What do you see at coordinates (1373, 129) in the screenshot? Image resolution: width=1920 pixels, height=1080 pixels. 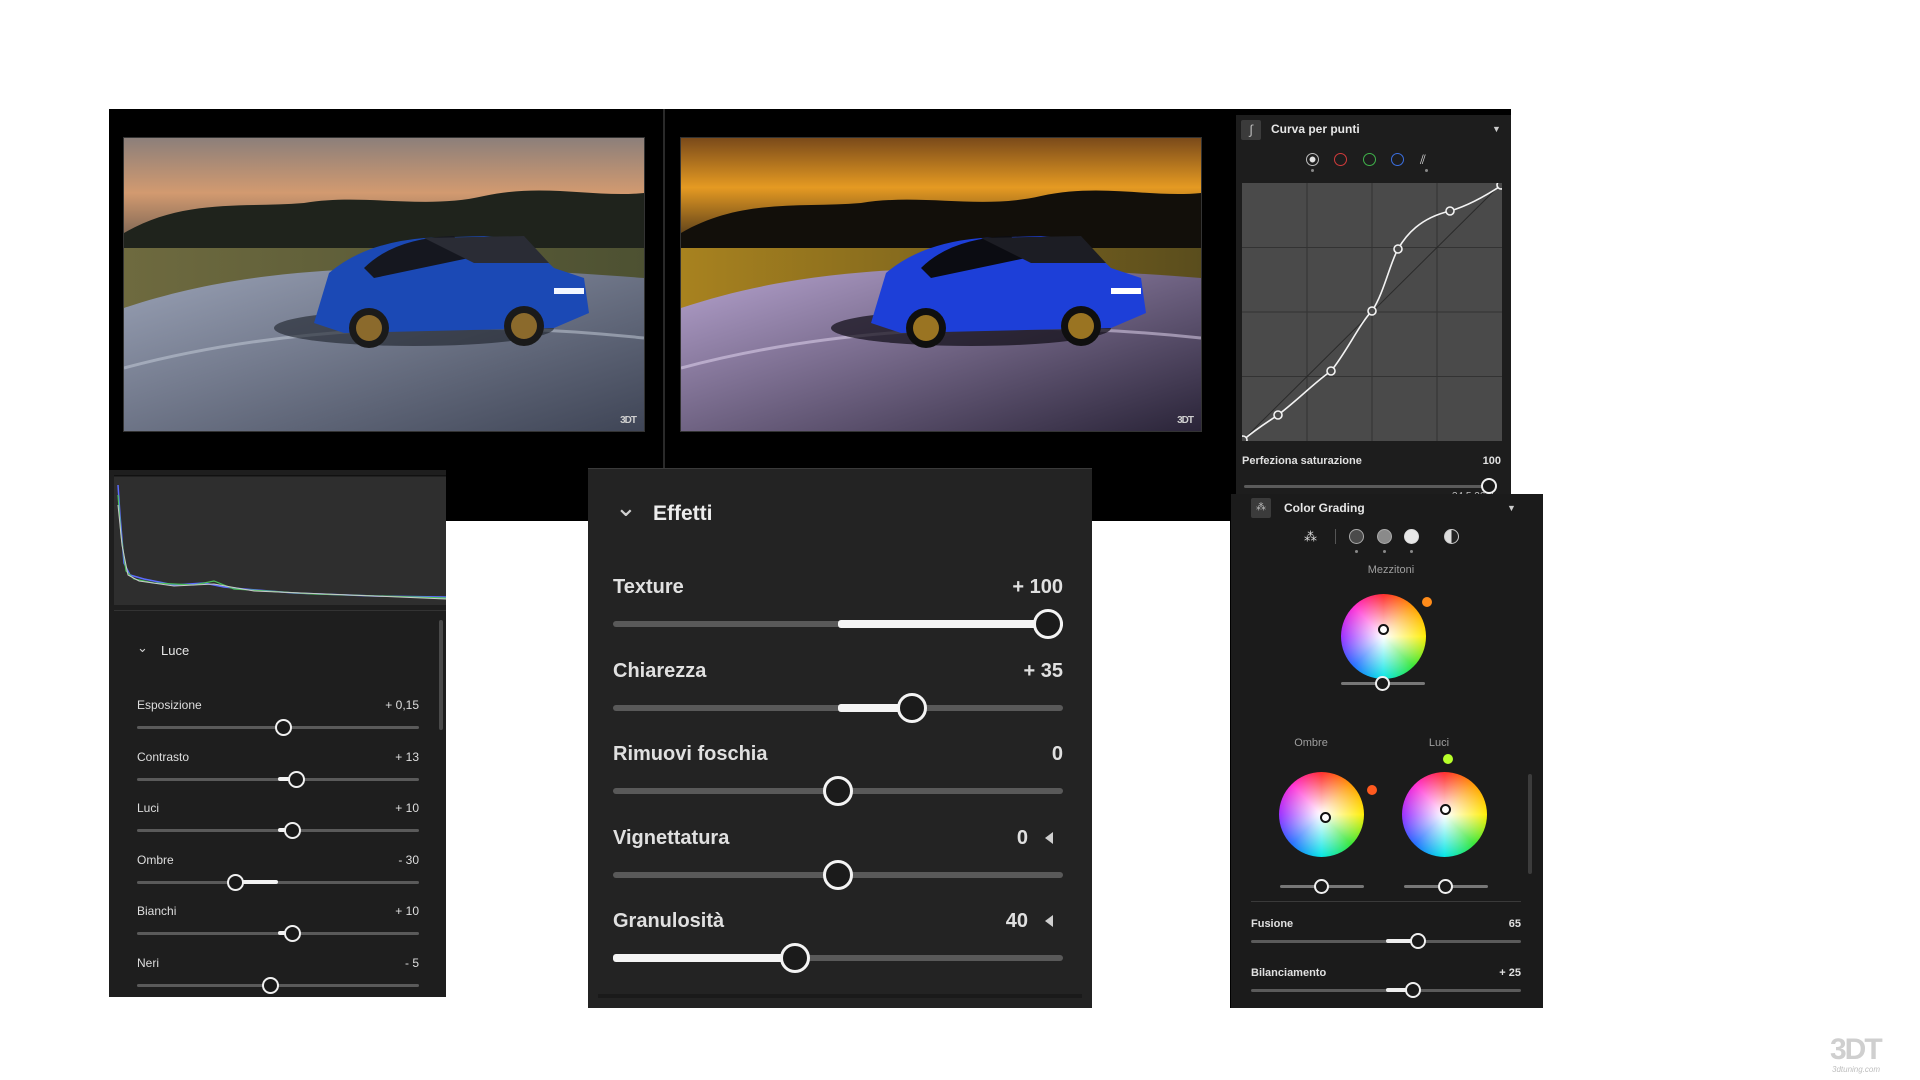 I see `point-curve-header: ∫ Curva per punti ▼` at bounding box center [1373, 129].